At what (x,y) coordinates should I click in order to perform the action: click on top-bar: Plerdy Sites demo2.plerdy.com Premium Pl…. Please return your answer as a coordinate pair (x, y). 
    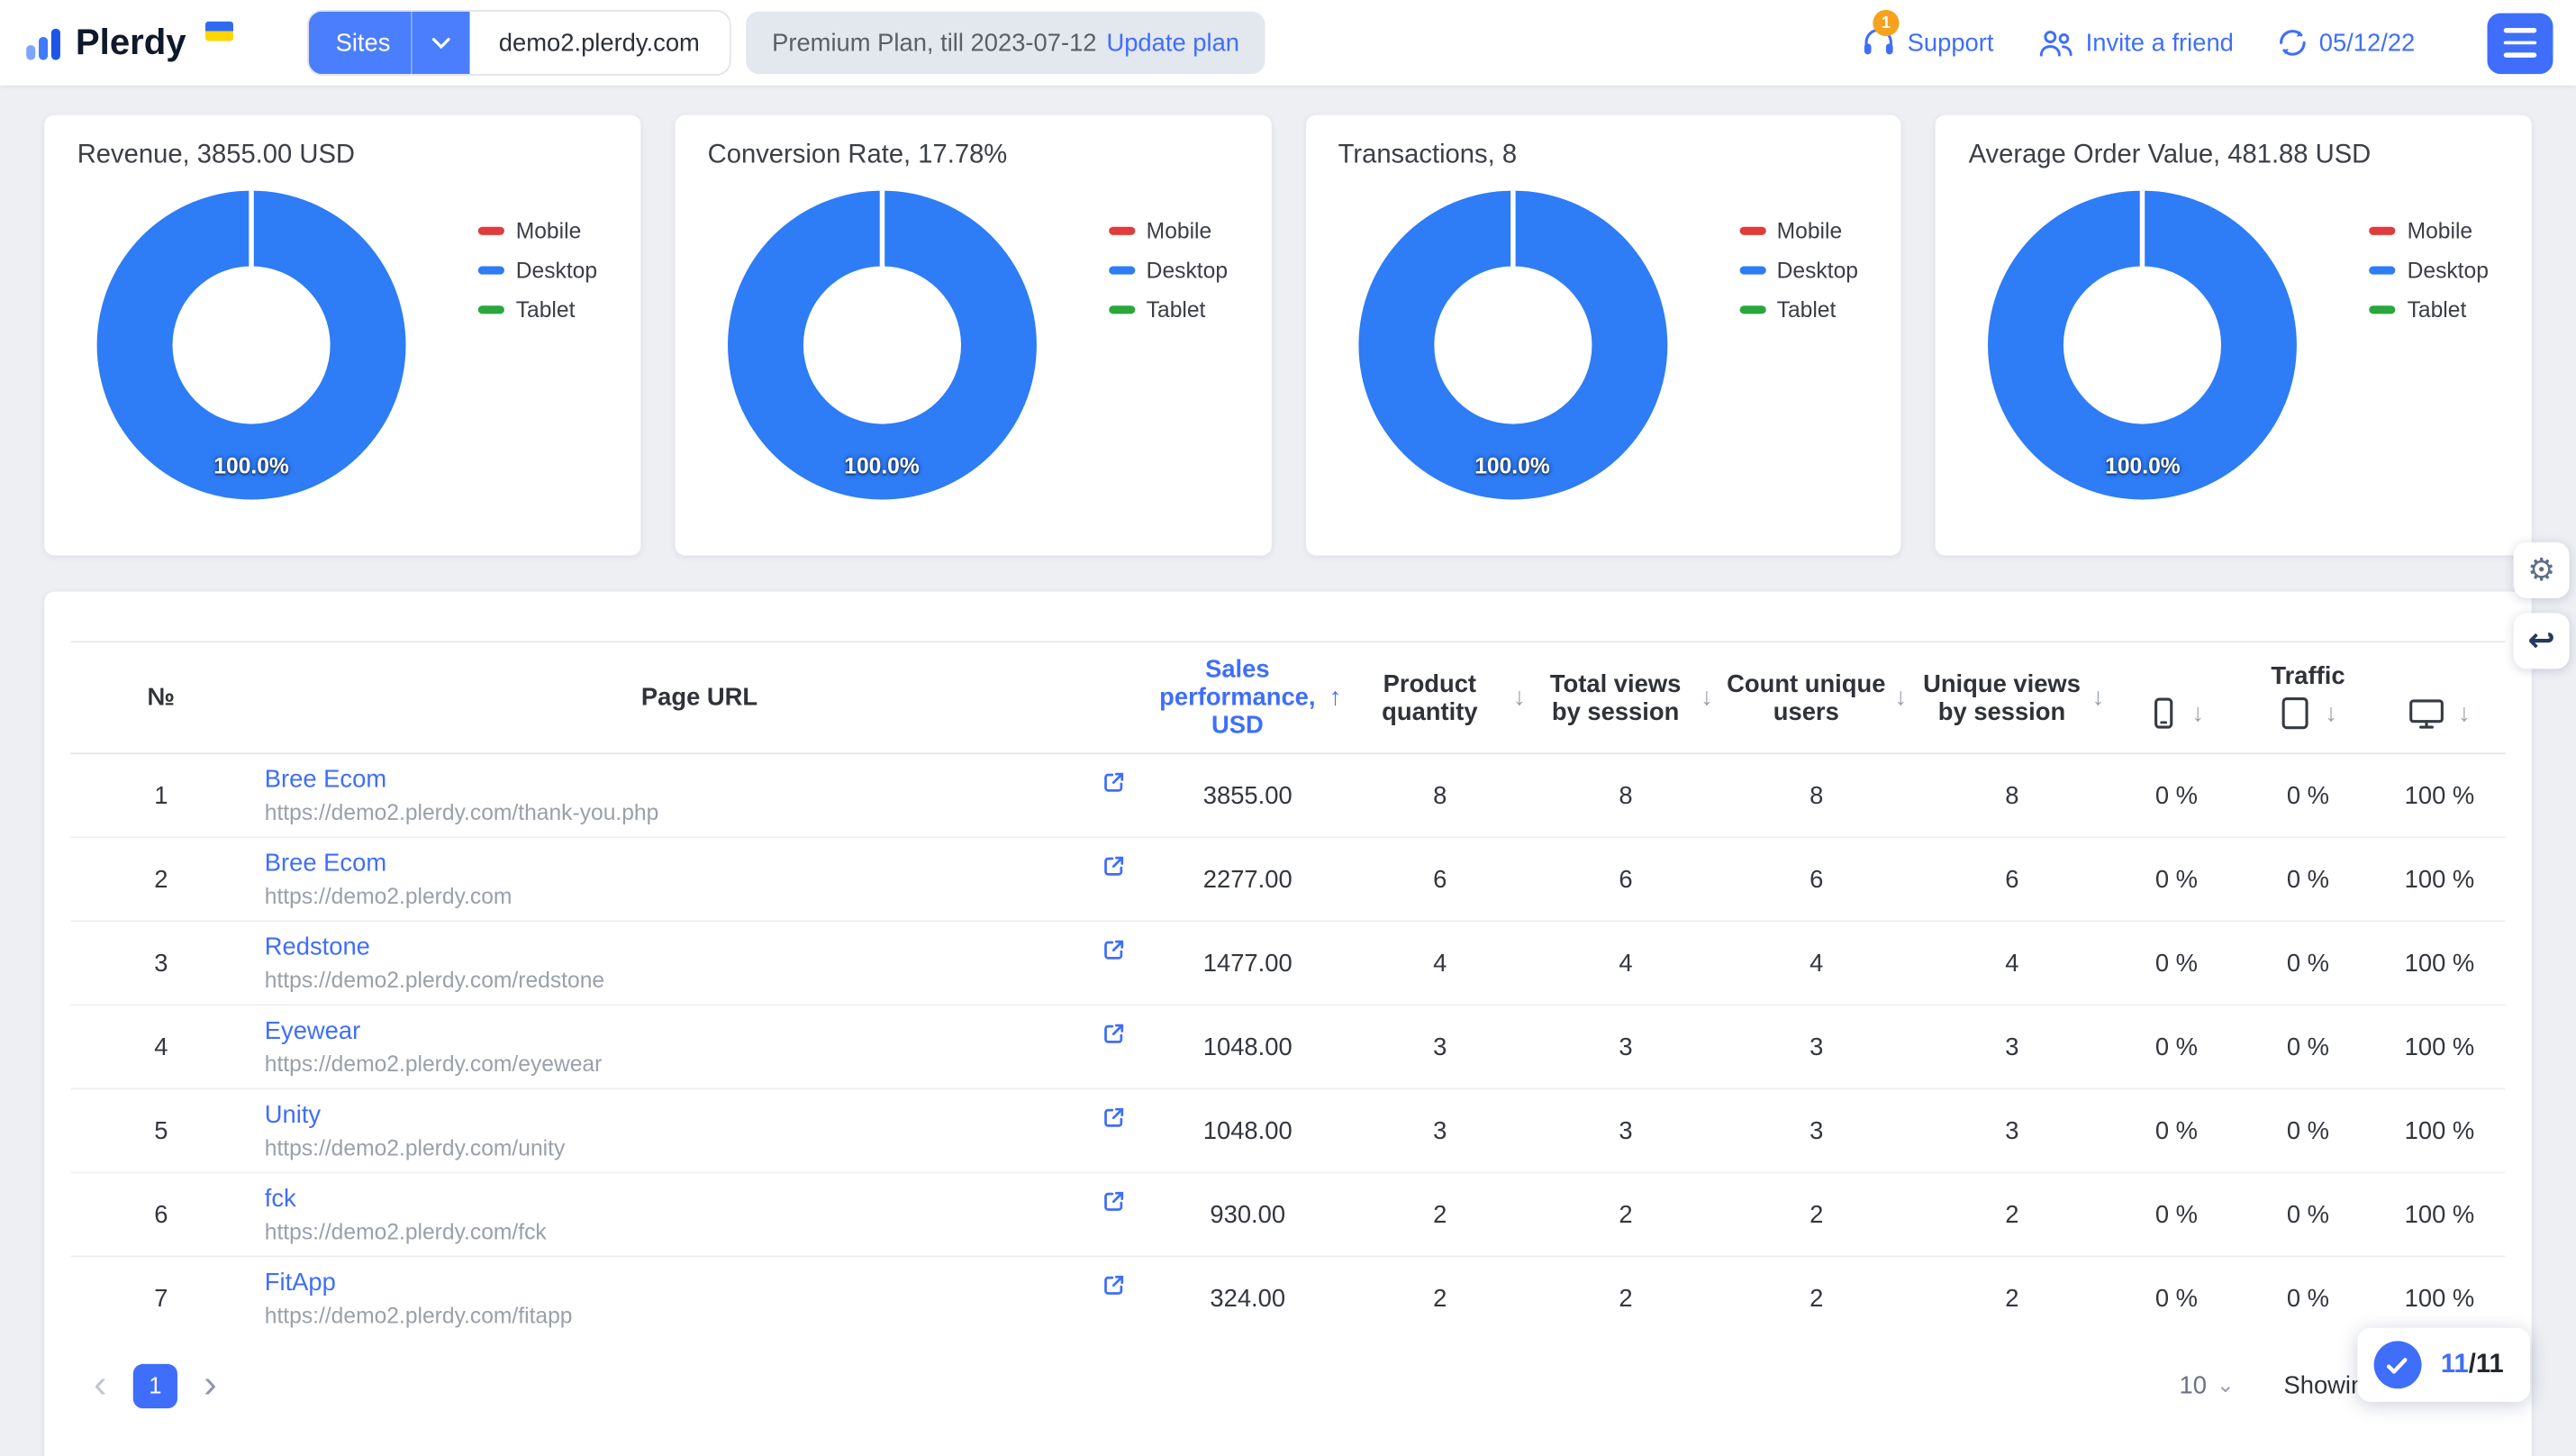
    Looking at the image, I should click on (1288, 43).